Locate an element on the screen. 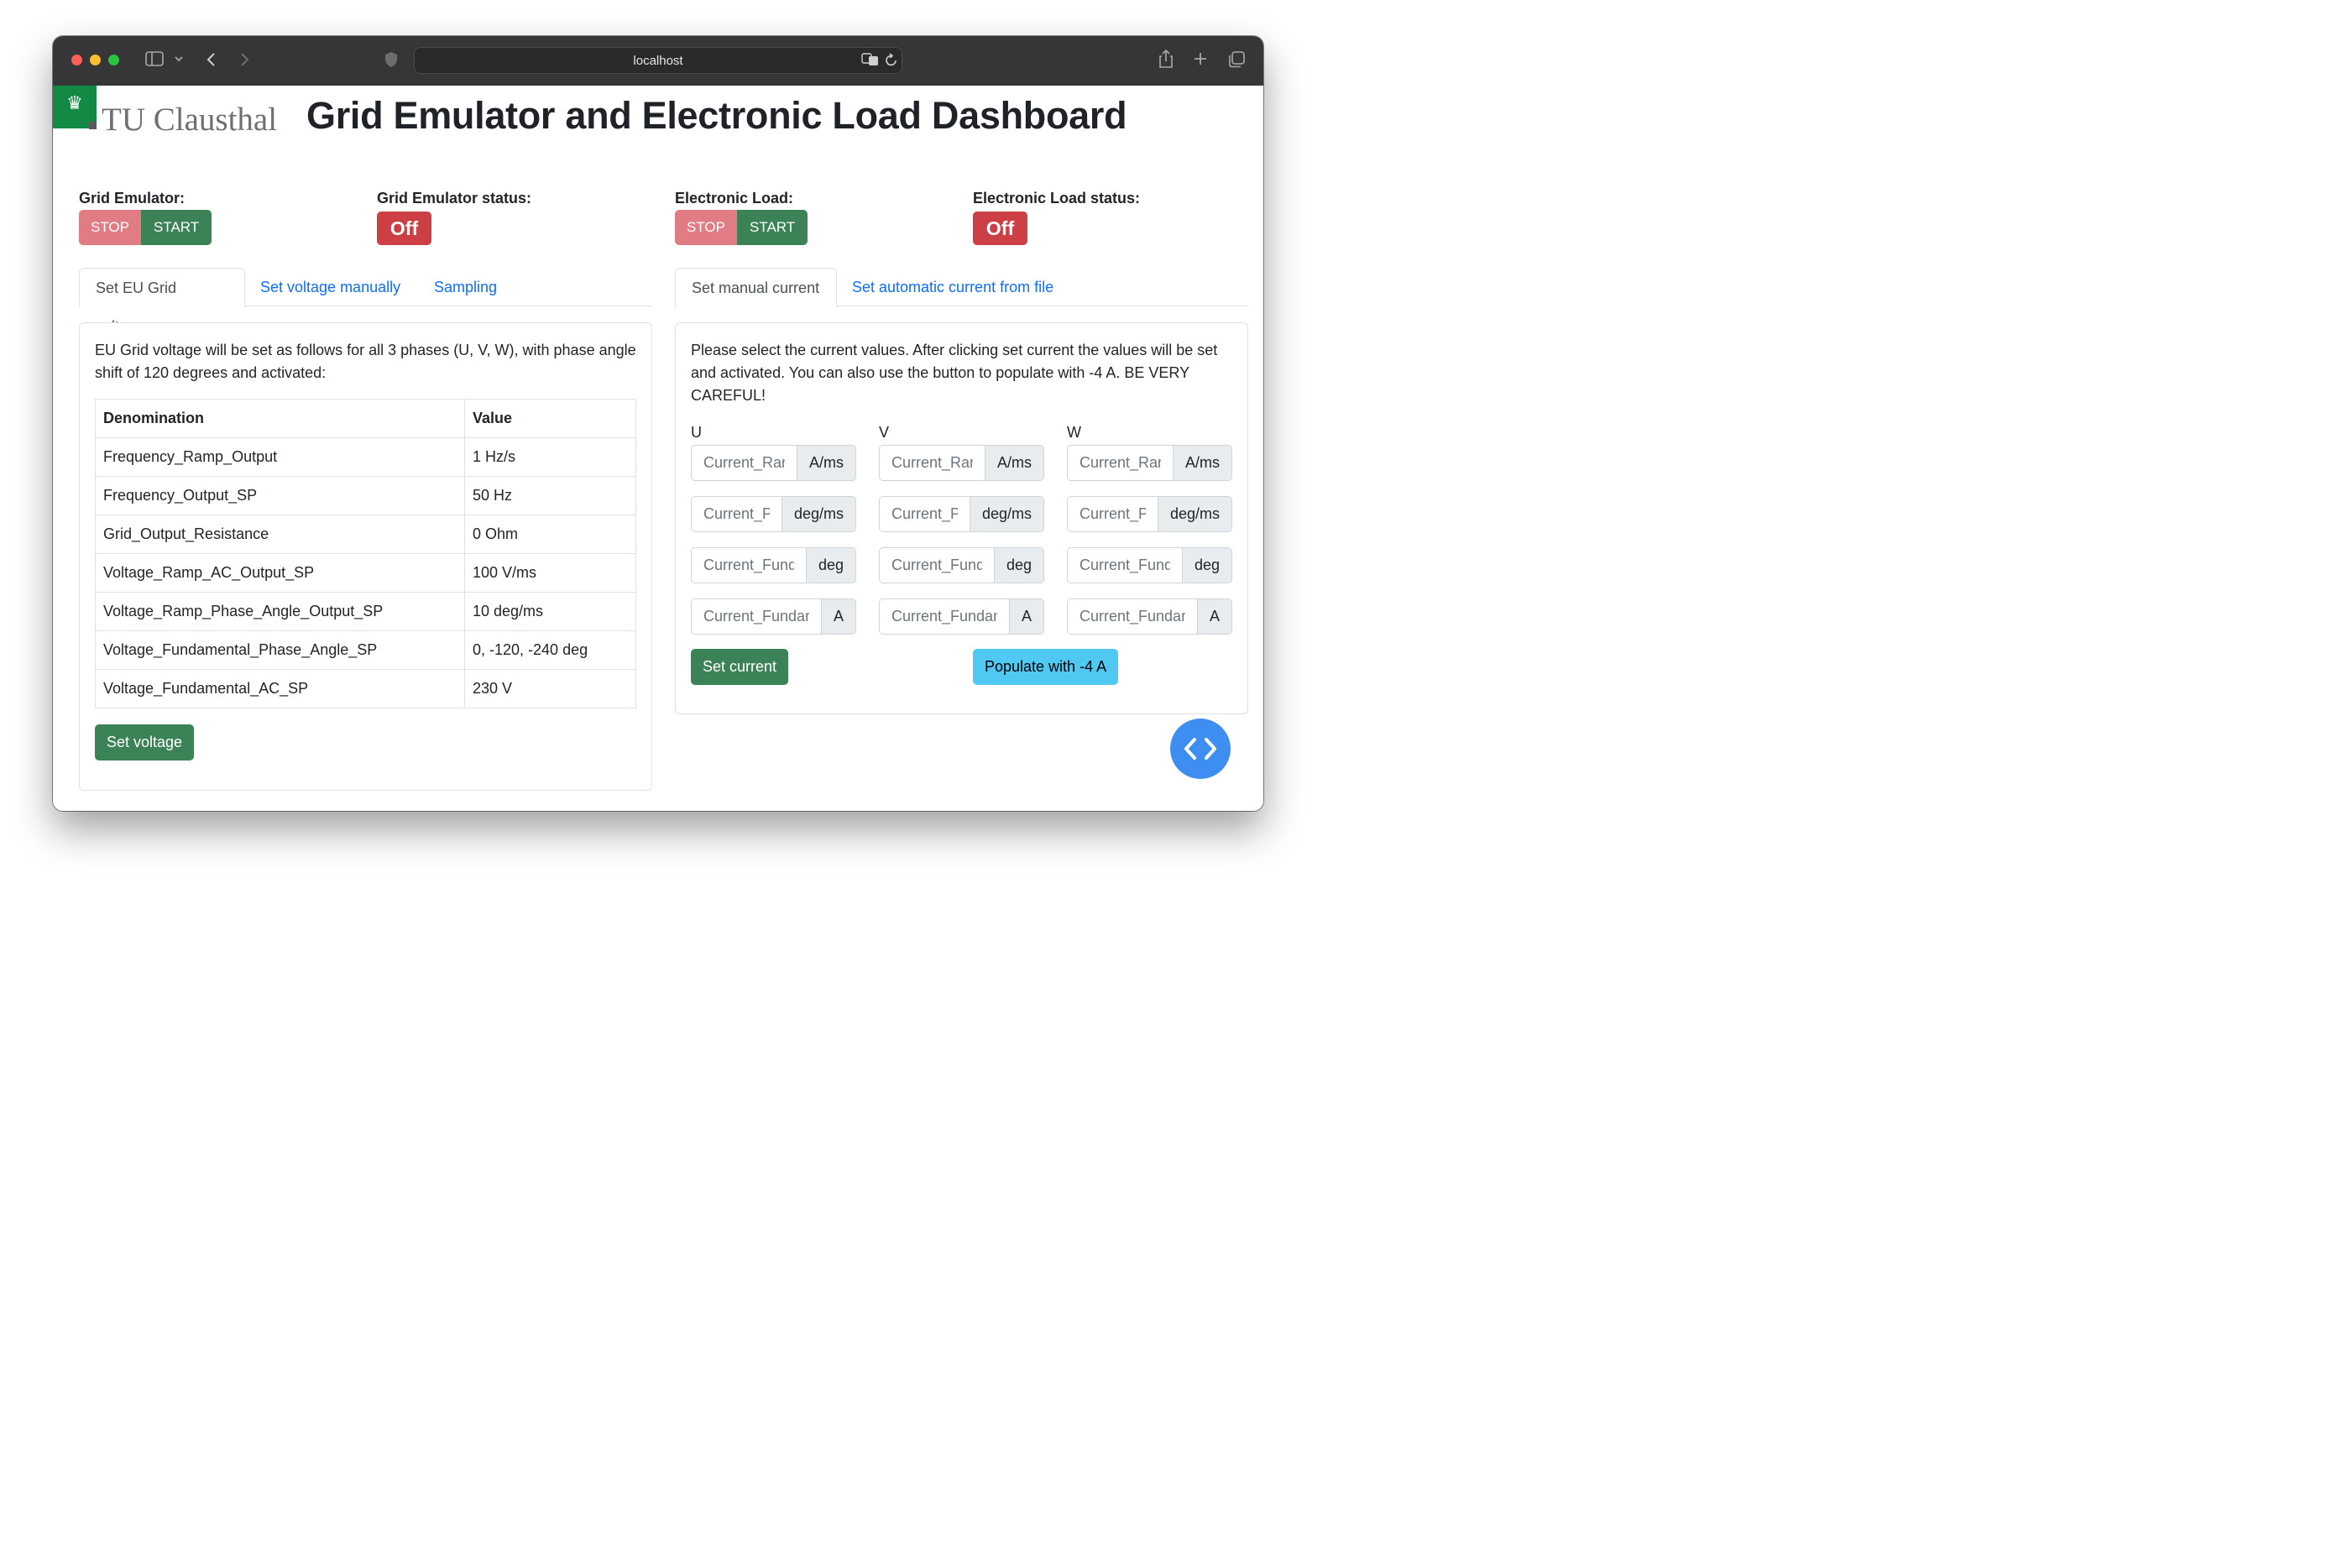 The width and height of the screenshot is (2342, 1568). phase-u-current-phase-angle-input is located at coordinates (749, 565).